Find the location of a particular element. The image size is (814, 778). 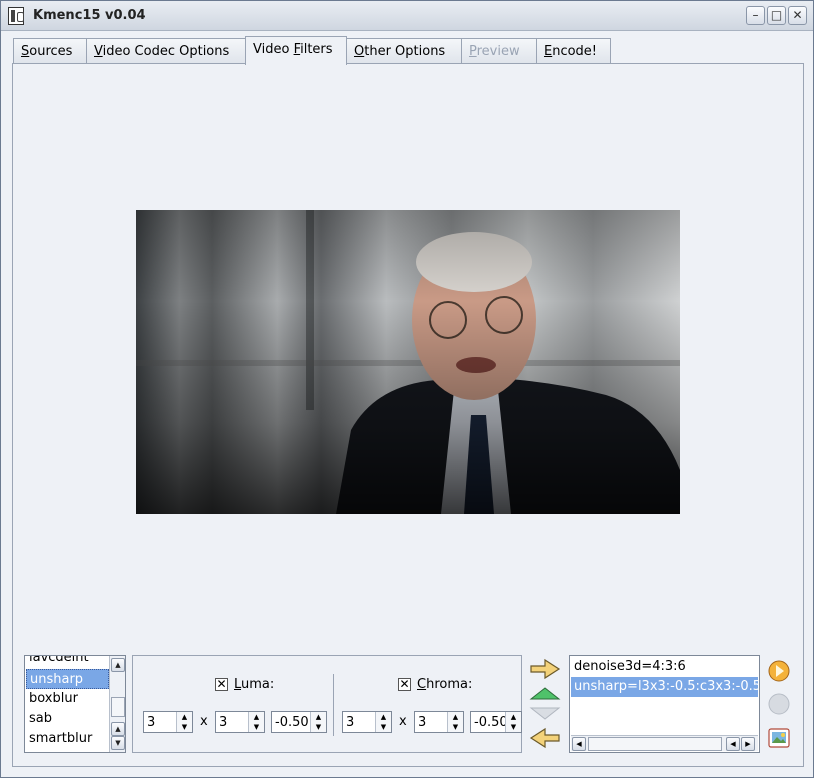

horizontal-scrollbar: ◀ ◀ ▶ is located at coordinates (664, 743).